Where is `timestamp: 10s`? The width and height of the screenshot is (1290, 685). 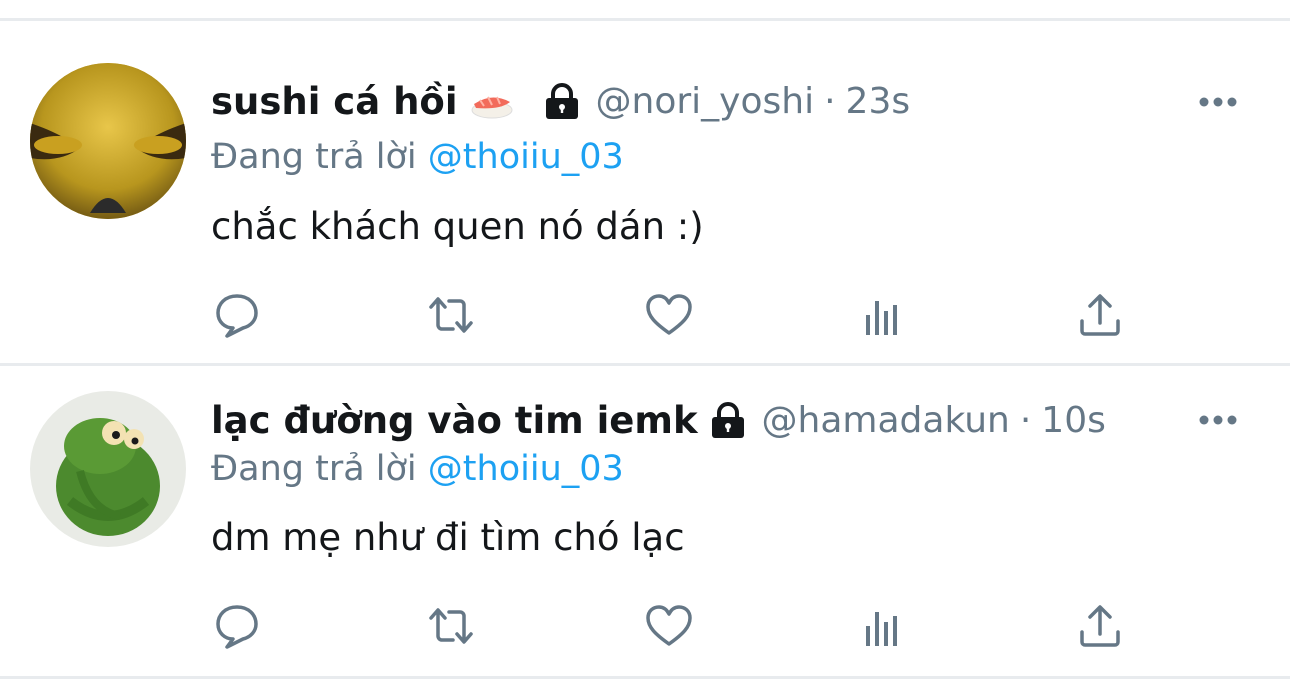
timestamp: 10s is located at coordinates (1073, 421).